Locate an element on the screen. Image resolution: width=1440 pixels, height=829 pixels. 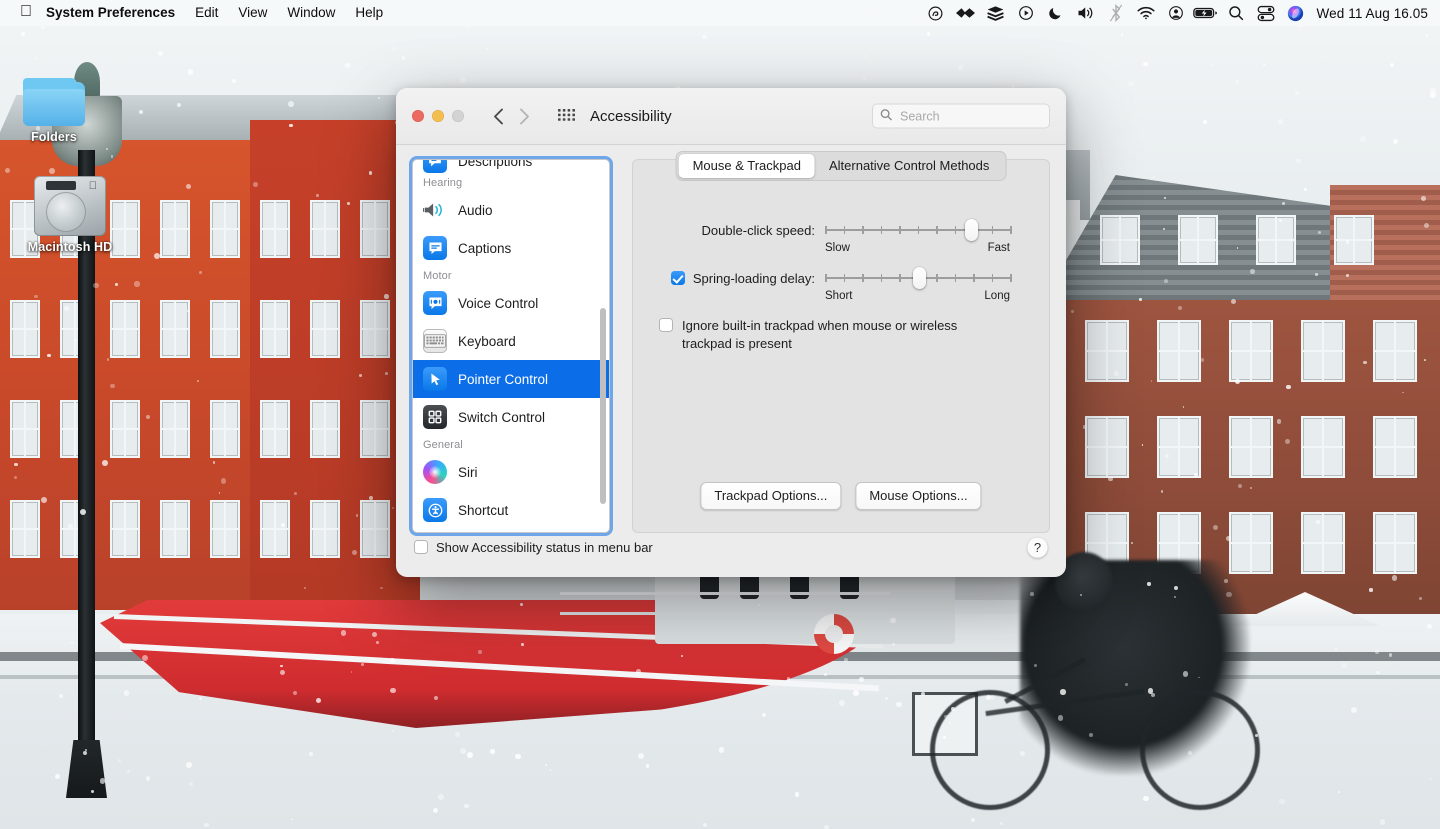
spring-loading-checkbox is located at coordinates (677, 278).